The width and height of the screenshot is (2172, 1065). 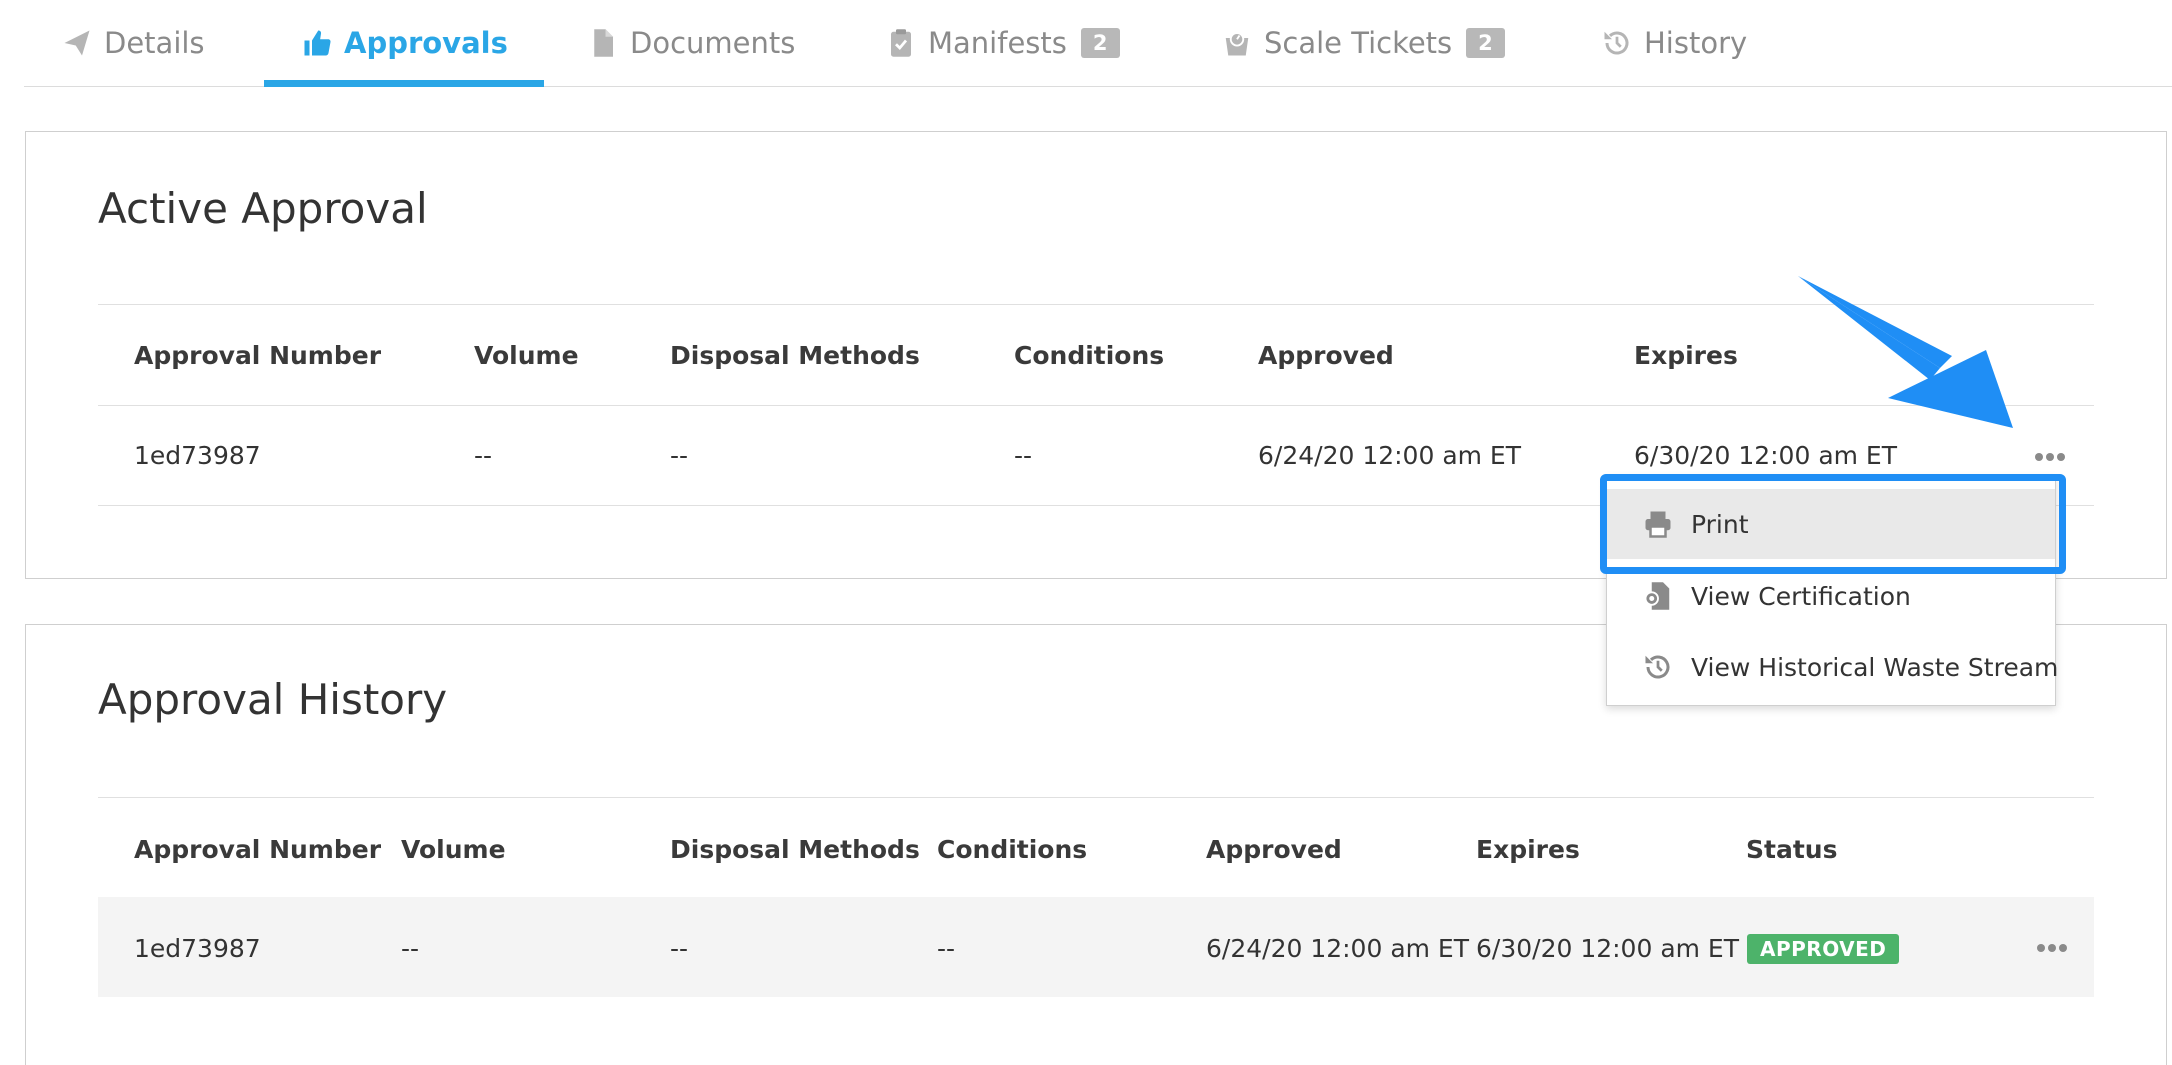 What do you see at coordinates (1237, 43) in the screenshot?
I see `scale-icon` at bounding box center [1237, 43].